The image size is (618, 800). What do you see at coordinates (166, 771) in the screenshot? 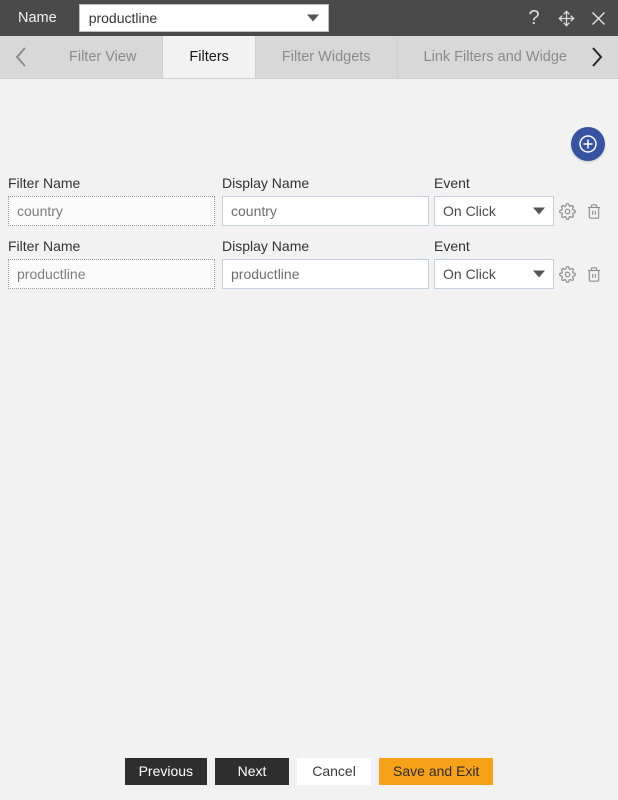
I see `previous-button: Previous` at bounding box center [166, 771].